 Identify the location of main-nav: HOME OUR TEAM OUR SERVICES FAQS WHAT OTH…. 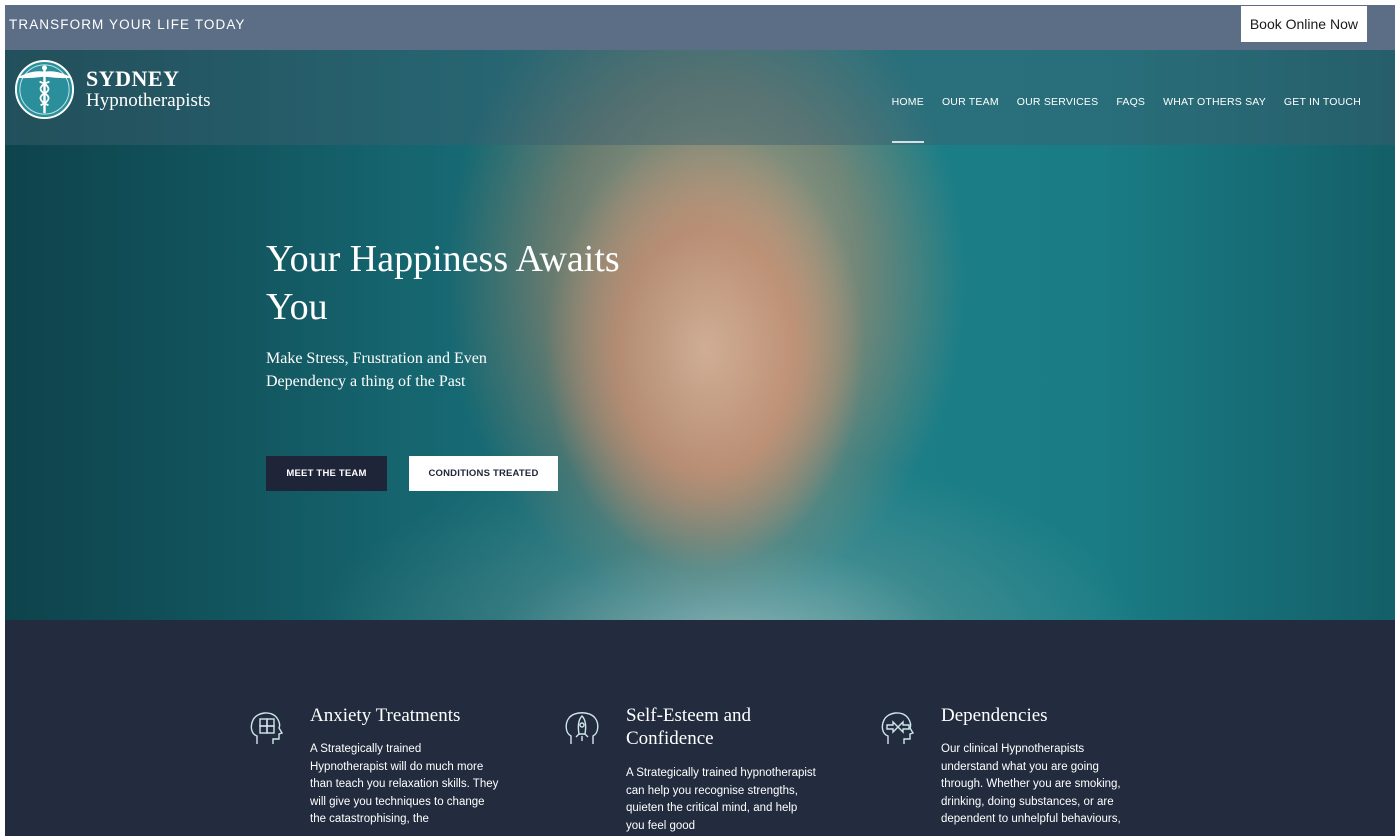
(1117, 119).